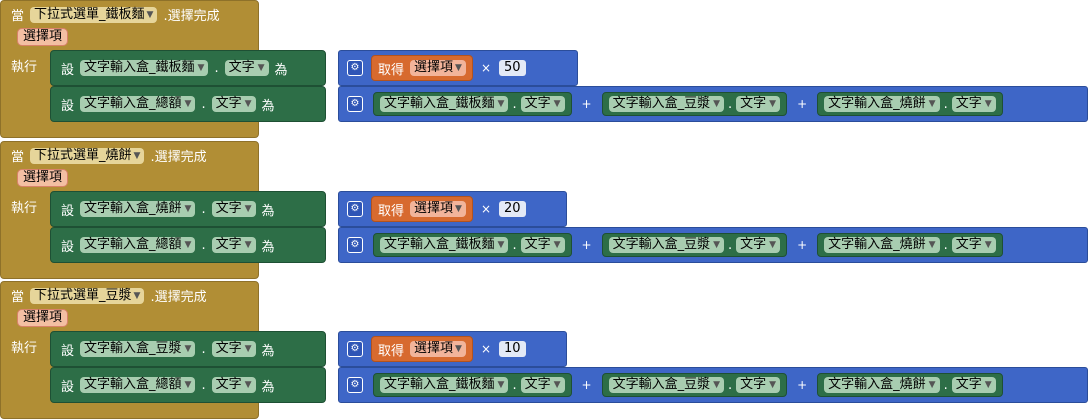 This screenshot has width=1089, height=419. What do you see at coordinates (512, 209) in the screenshot?
I see `number-field: 20` at bounding box center [512, 209].